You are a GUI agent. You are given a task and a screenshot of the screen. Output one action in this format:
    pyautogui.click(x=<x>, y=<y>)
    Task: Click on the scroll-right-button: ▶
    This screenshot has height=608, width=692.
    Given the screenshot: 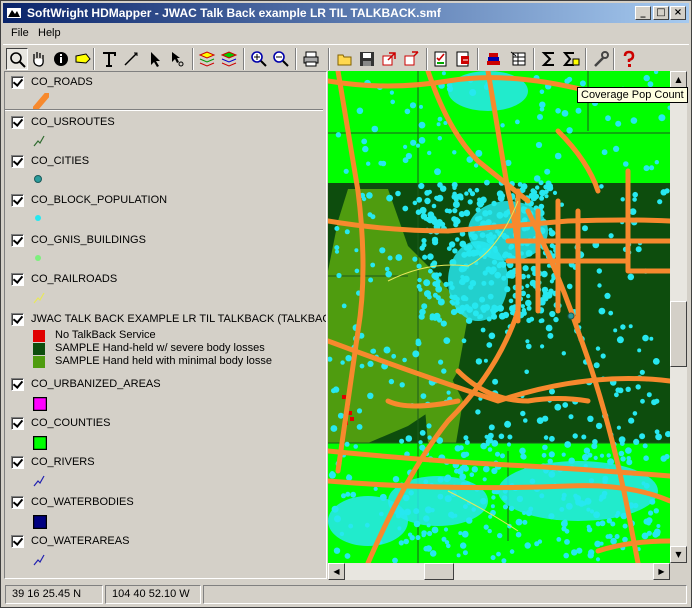 What is the action you would take?
    pyautogui.click(x=661, y=571)
    